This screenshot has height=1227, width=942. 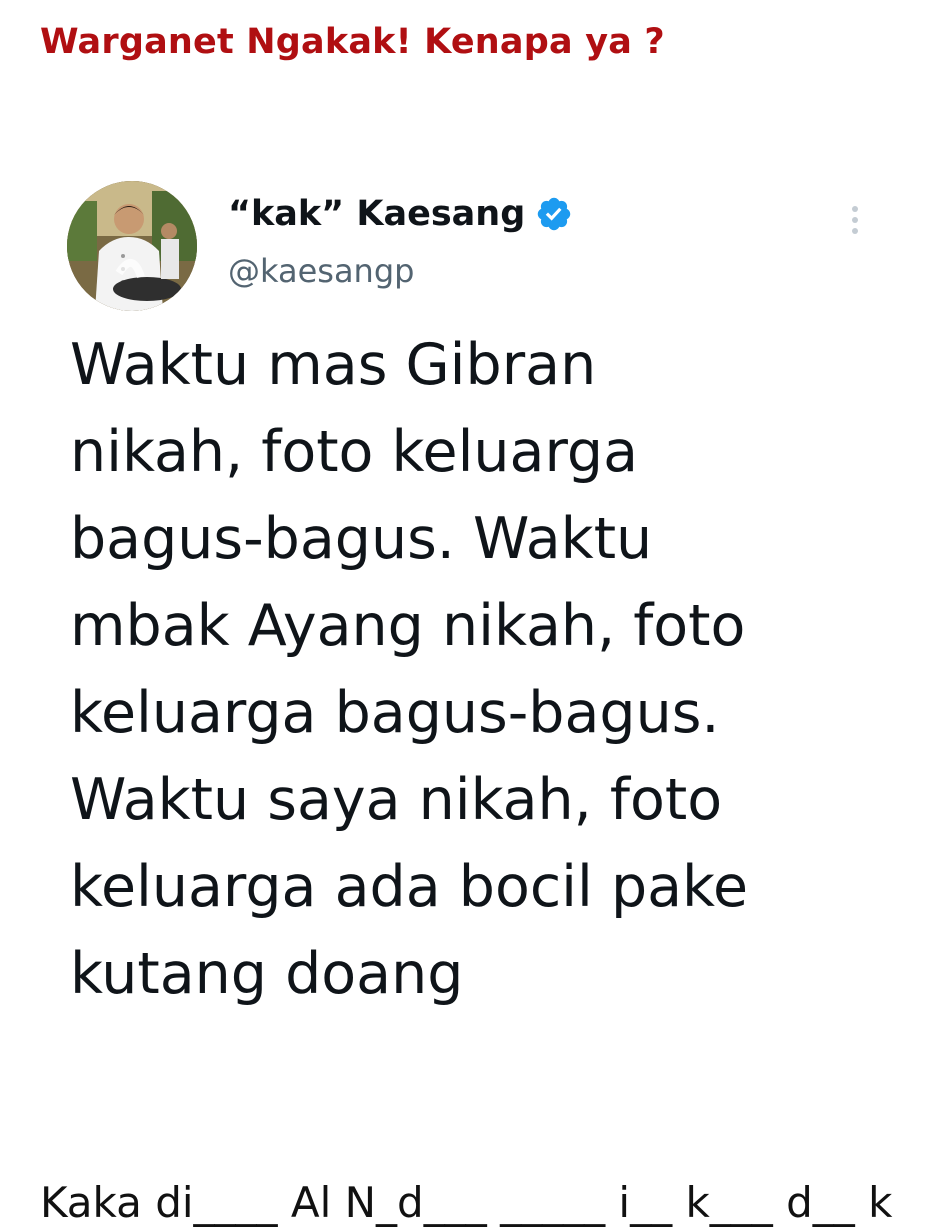 I want to click on tweet-text-line: bagus-bagus. Waktu, so click(x=361, y=539).